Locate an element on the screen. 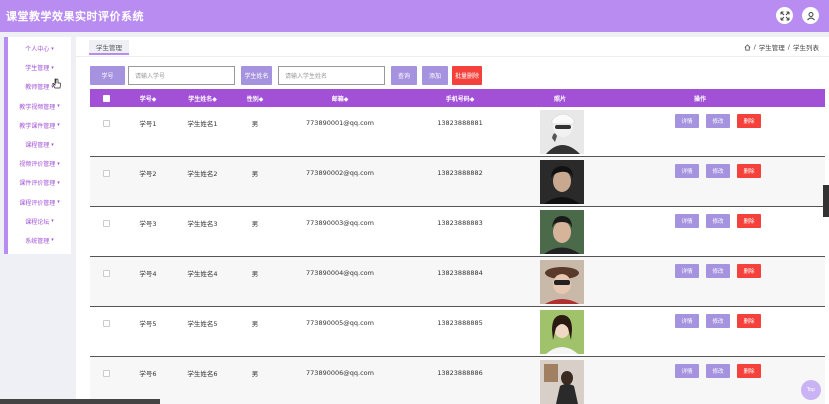  sidebar-item-courseware-eval: 课件评价管理 ▾ is located at coordinates (39, 182).